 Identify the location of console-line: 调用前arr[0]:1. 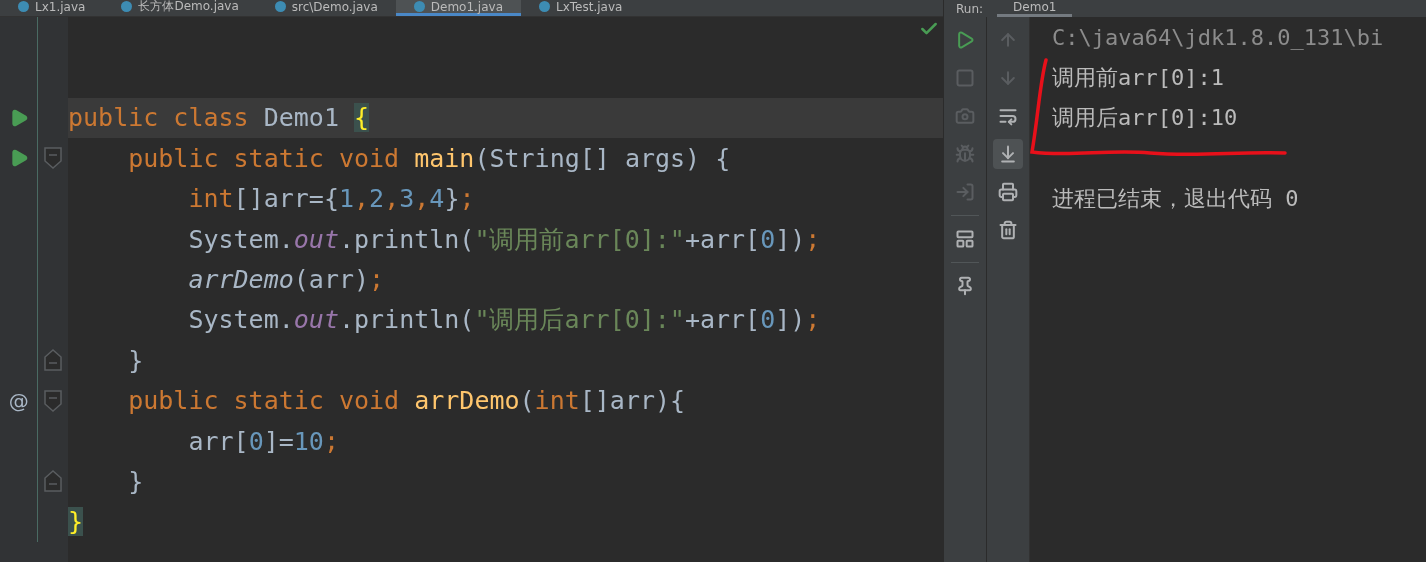
(1138, 77).